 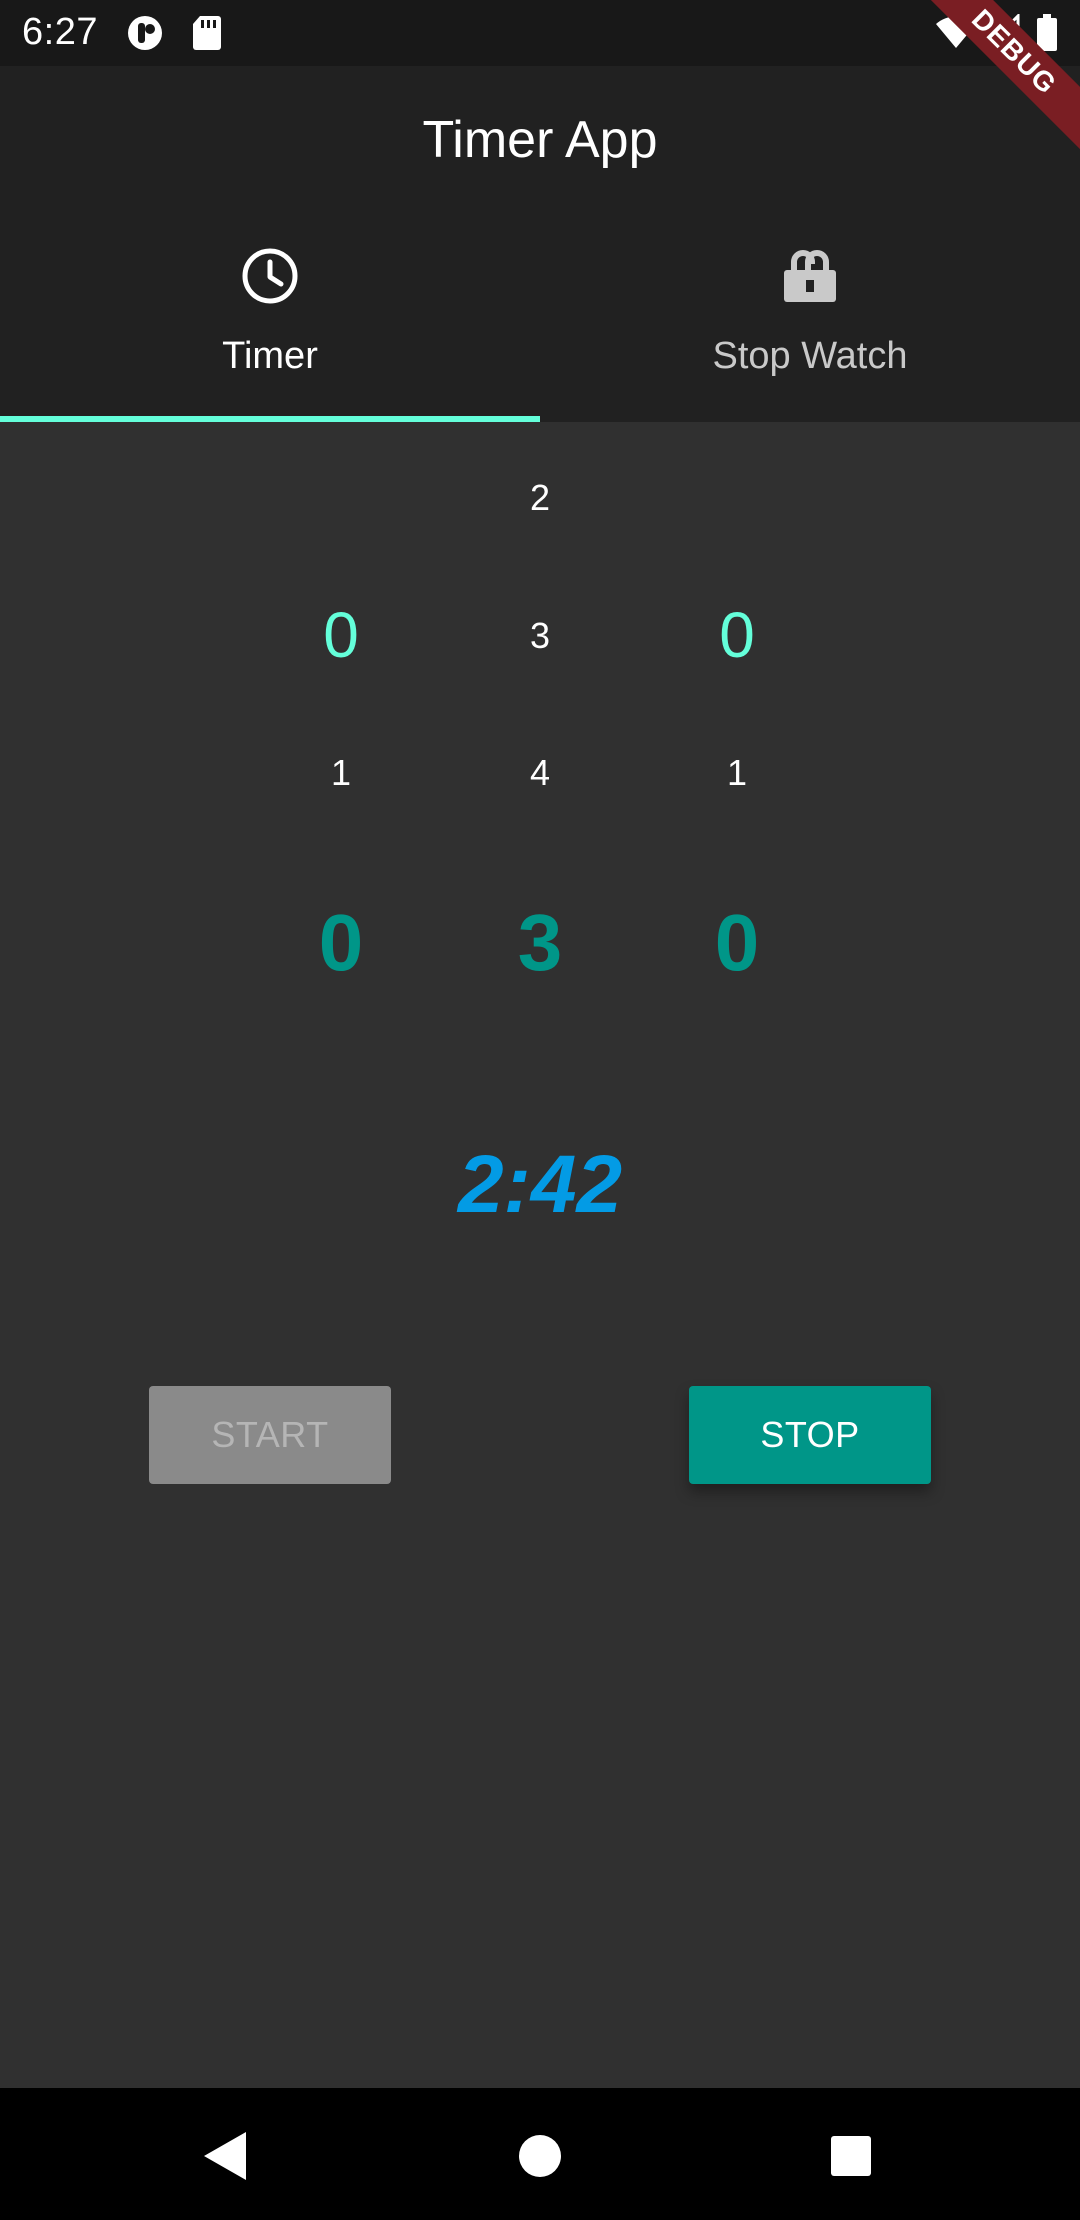 I want to click on seconds-picker-below: 1, so click(x=737, y=773).